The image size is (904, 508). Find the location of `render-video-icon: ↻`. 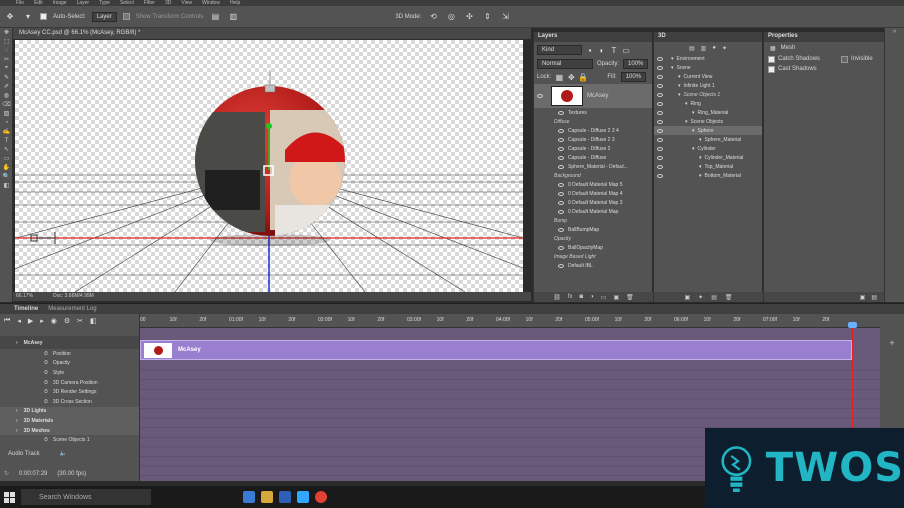

render-video-icon: ↻ is located at coordinates (6, 473).